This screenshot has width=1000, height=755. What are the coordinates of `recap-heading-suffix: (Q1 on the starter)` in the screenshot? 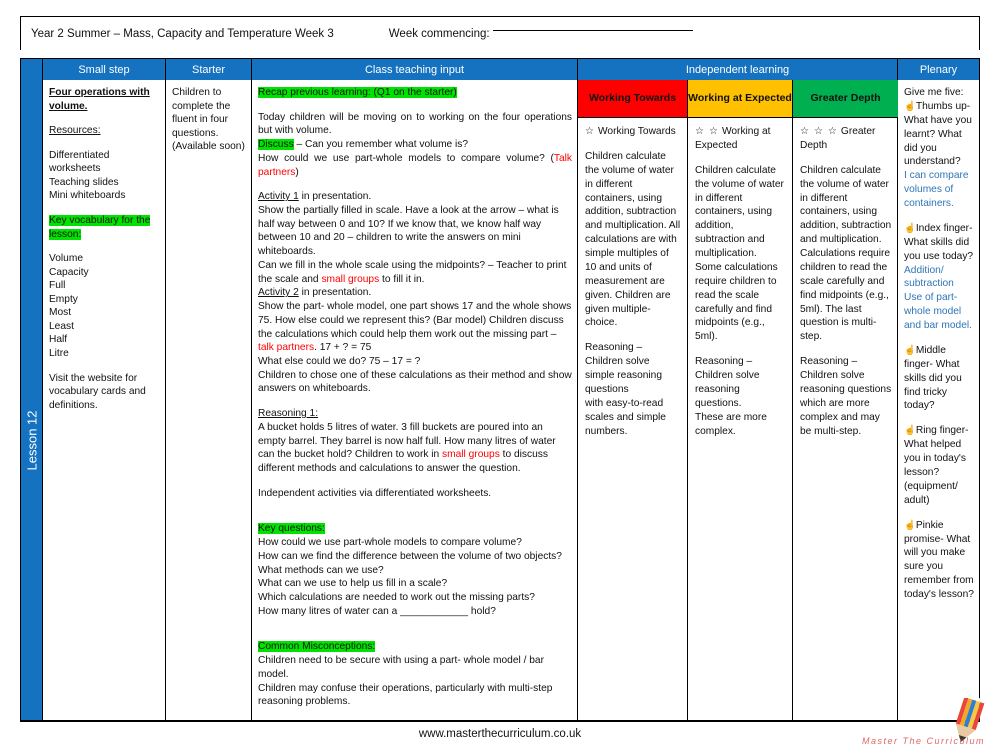 It's located at (413, 92).